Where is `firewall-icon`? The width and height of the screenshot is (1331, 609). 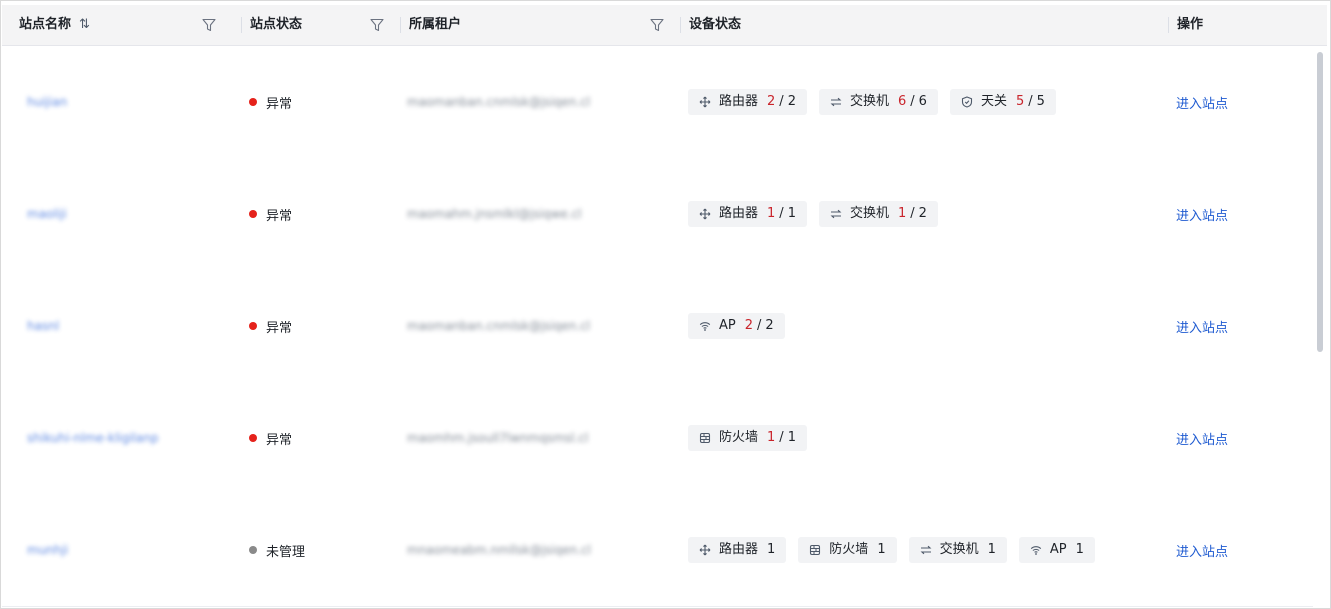
firewall-icon is located at coordinates (705, 438).